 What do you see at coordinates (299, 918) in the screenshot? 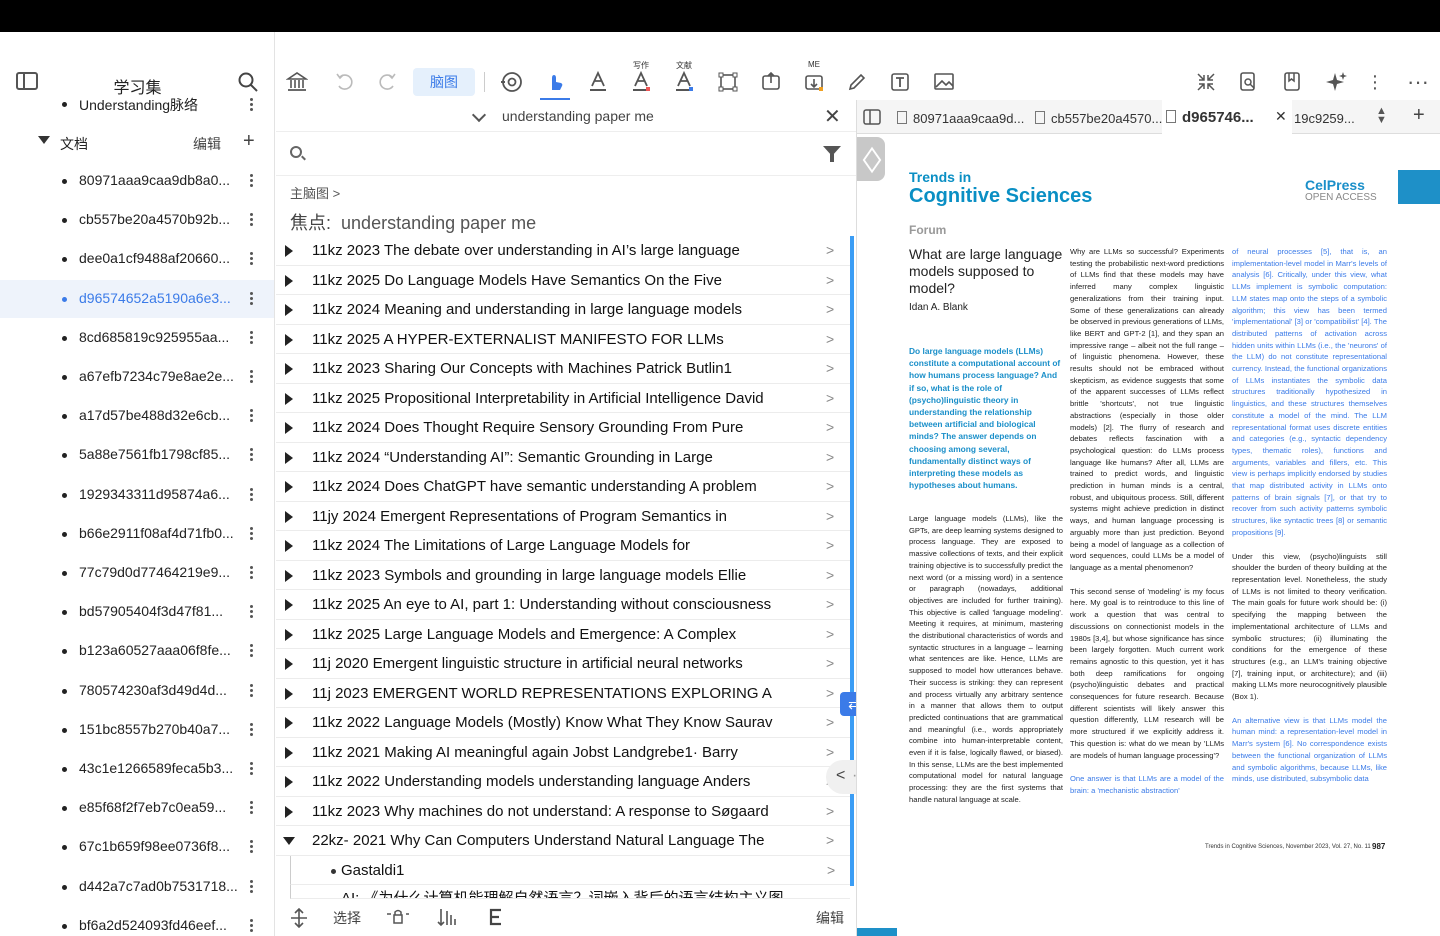
I see `move-vertical-icon` at bounding box center [299, 918].